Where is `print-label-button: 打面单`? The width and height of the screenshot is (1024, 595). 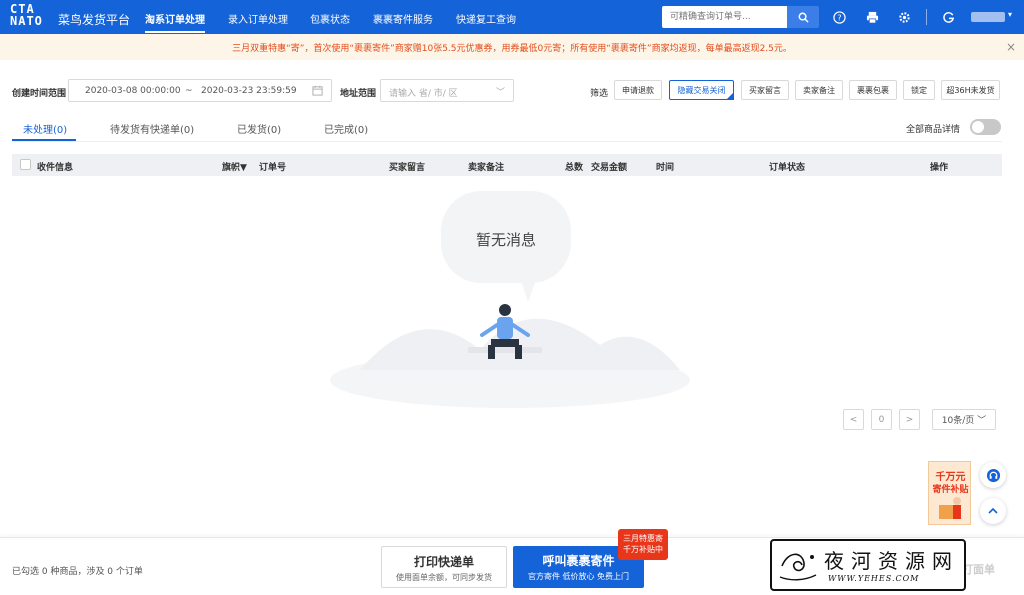
print-label-button: 打面单 is located at coordinates (978, 569).